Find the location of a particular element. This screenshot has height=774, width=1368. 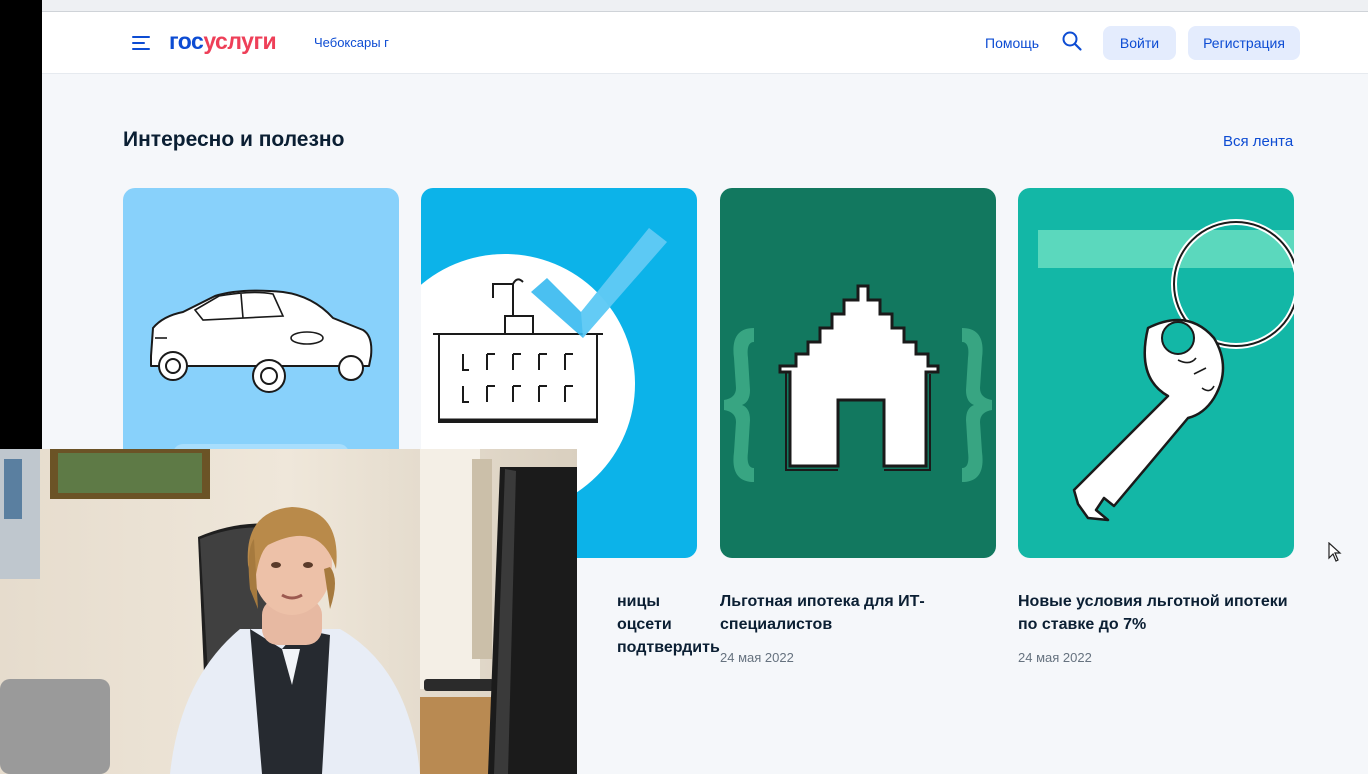

city-selector: Чебоксары г is located at coordinates (351, 42).